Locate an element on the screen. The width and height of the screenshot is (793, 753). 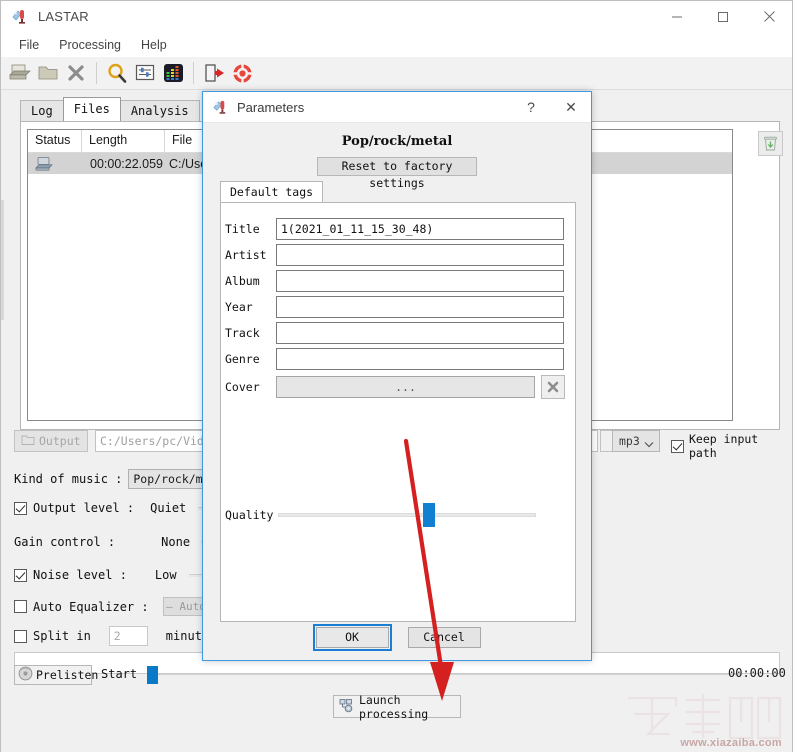
album-field is located at coordinates (420, 281).